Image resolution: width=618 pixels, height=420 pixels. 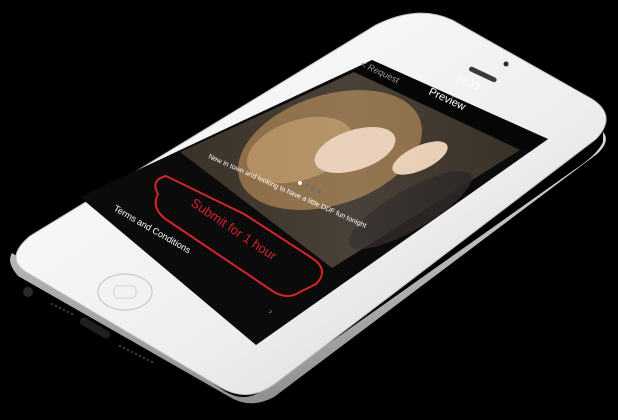 I want to click on home-button, so click(x=125, y=292).